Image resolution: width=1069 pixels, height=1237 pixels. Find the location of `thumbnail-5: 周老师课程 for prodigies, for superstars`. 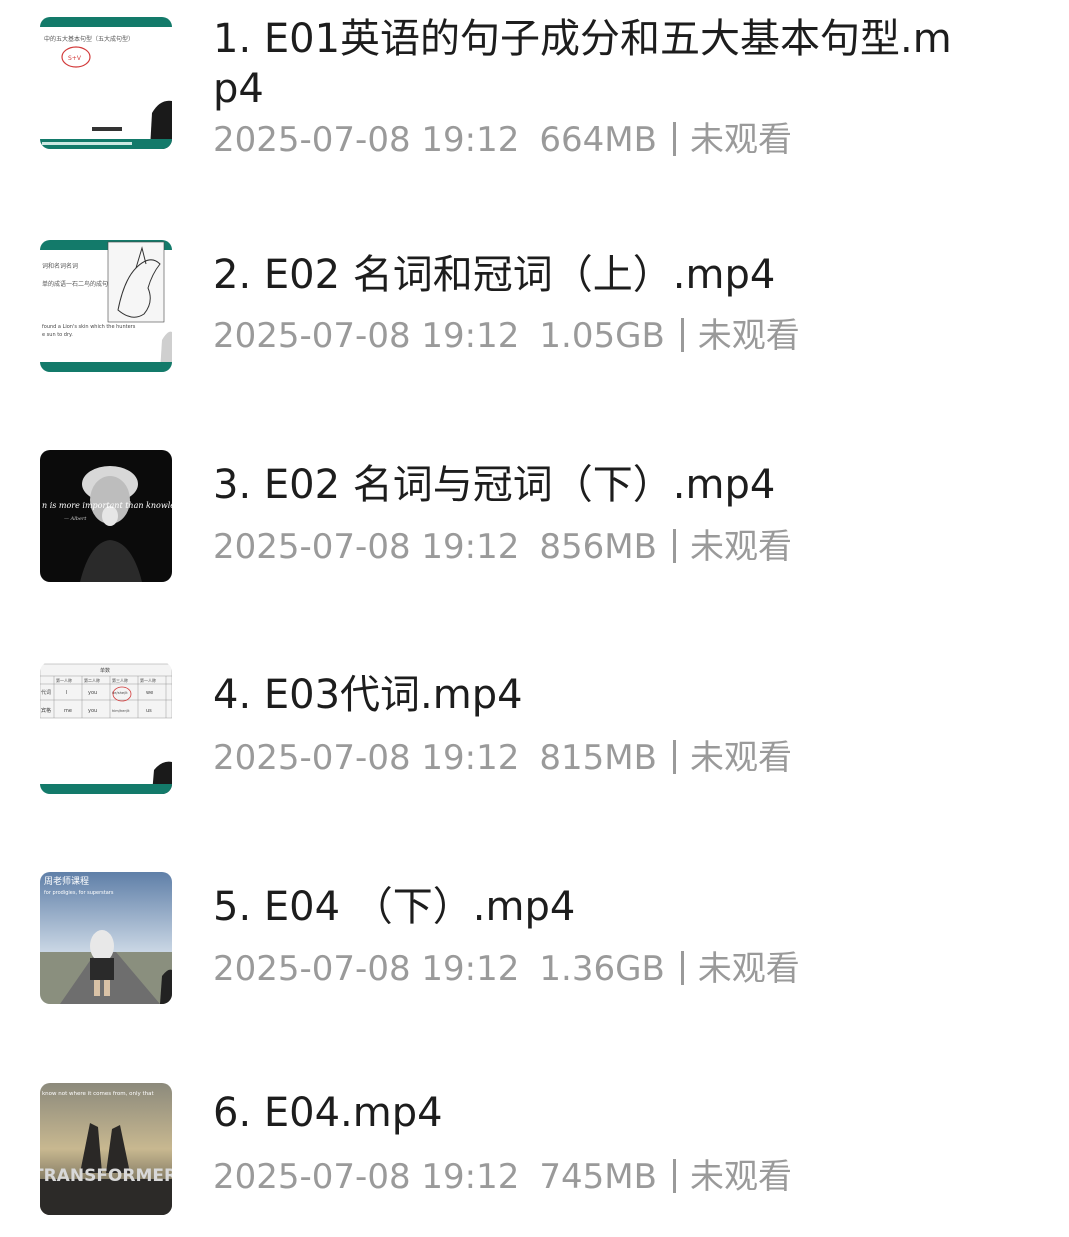

thumbnail-5: 周老师课程 for prodigies, for superstars is located at coordinates (106, 938).